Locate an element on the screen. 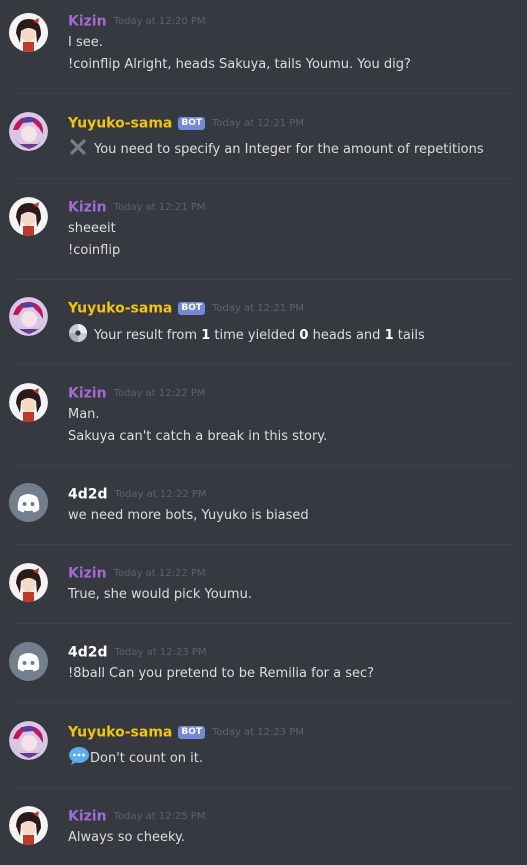 The height and width of the screenshot is (865, 527). disc-icon is located at coordinates (78, 333).